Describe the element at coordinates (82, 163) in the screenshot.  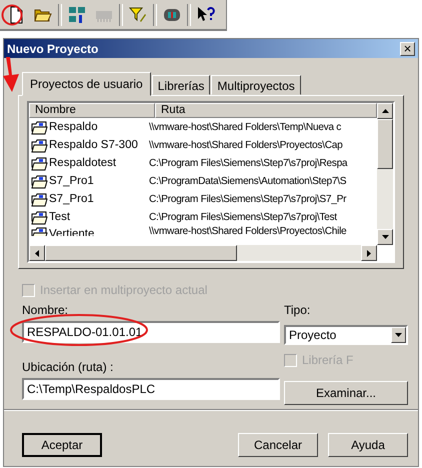
I see `project-name: Respaldotest` at that location.